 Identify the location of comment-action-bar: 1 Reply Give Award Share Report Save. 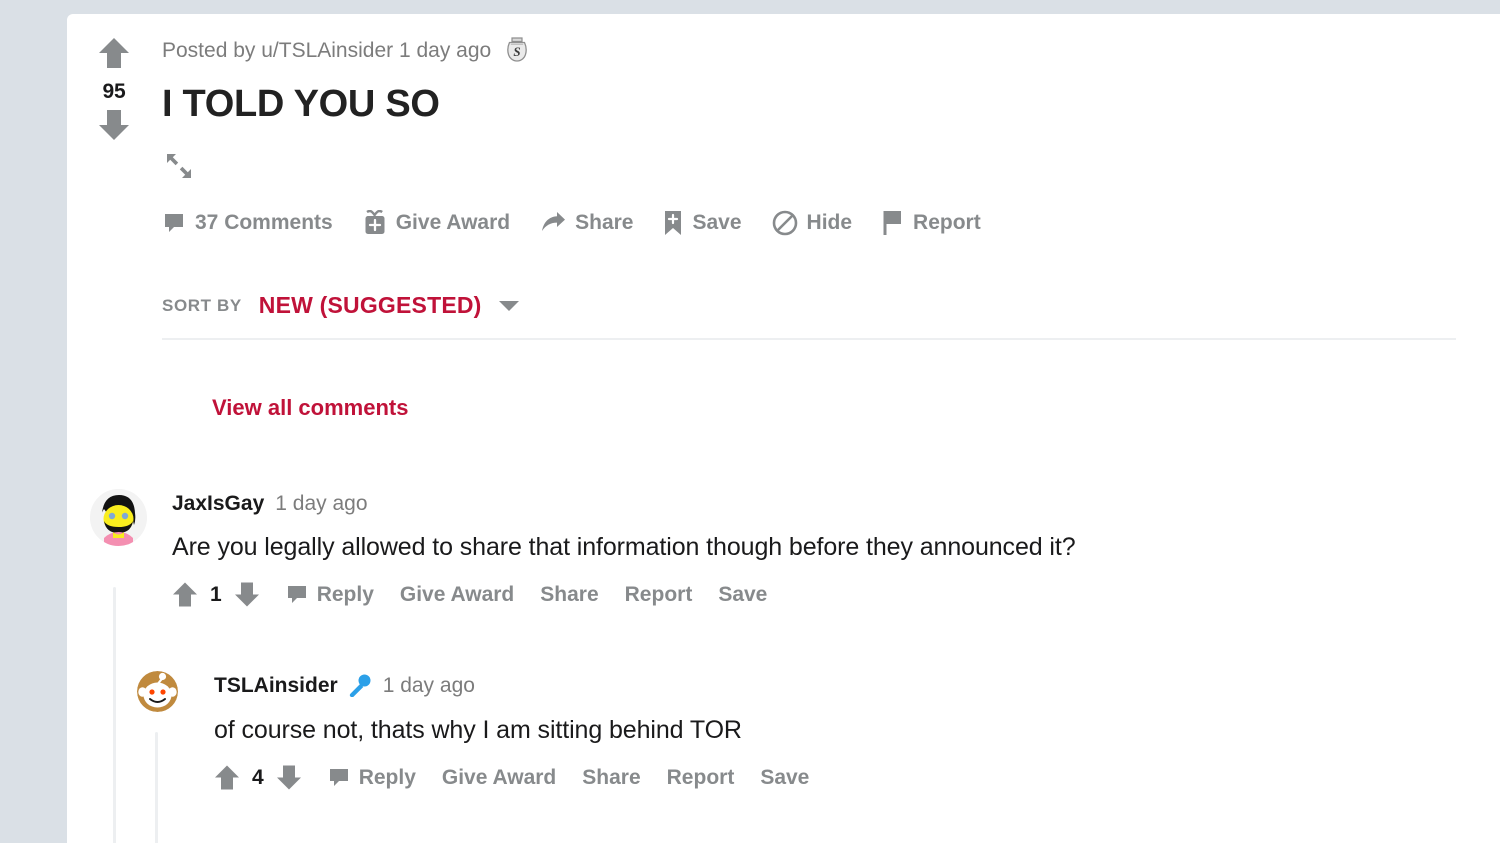
(816, 594).